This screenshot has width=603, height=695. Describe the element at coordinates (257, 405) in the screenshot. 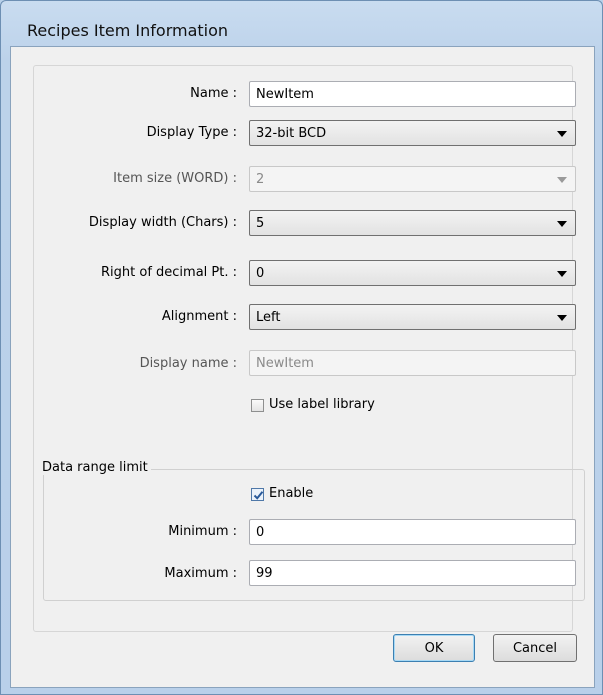

I see `use-label-library-checkbox` at that location.